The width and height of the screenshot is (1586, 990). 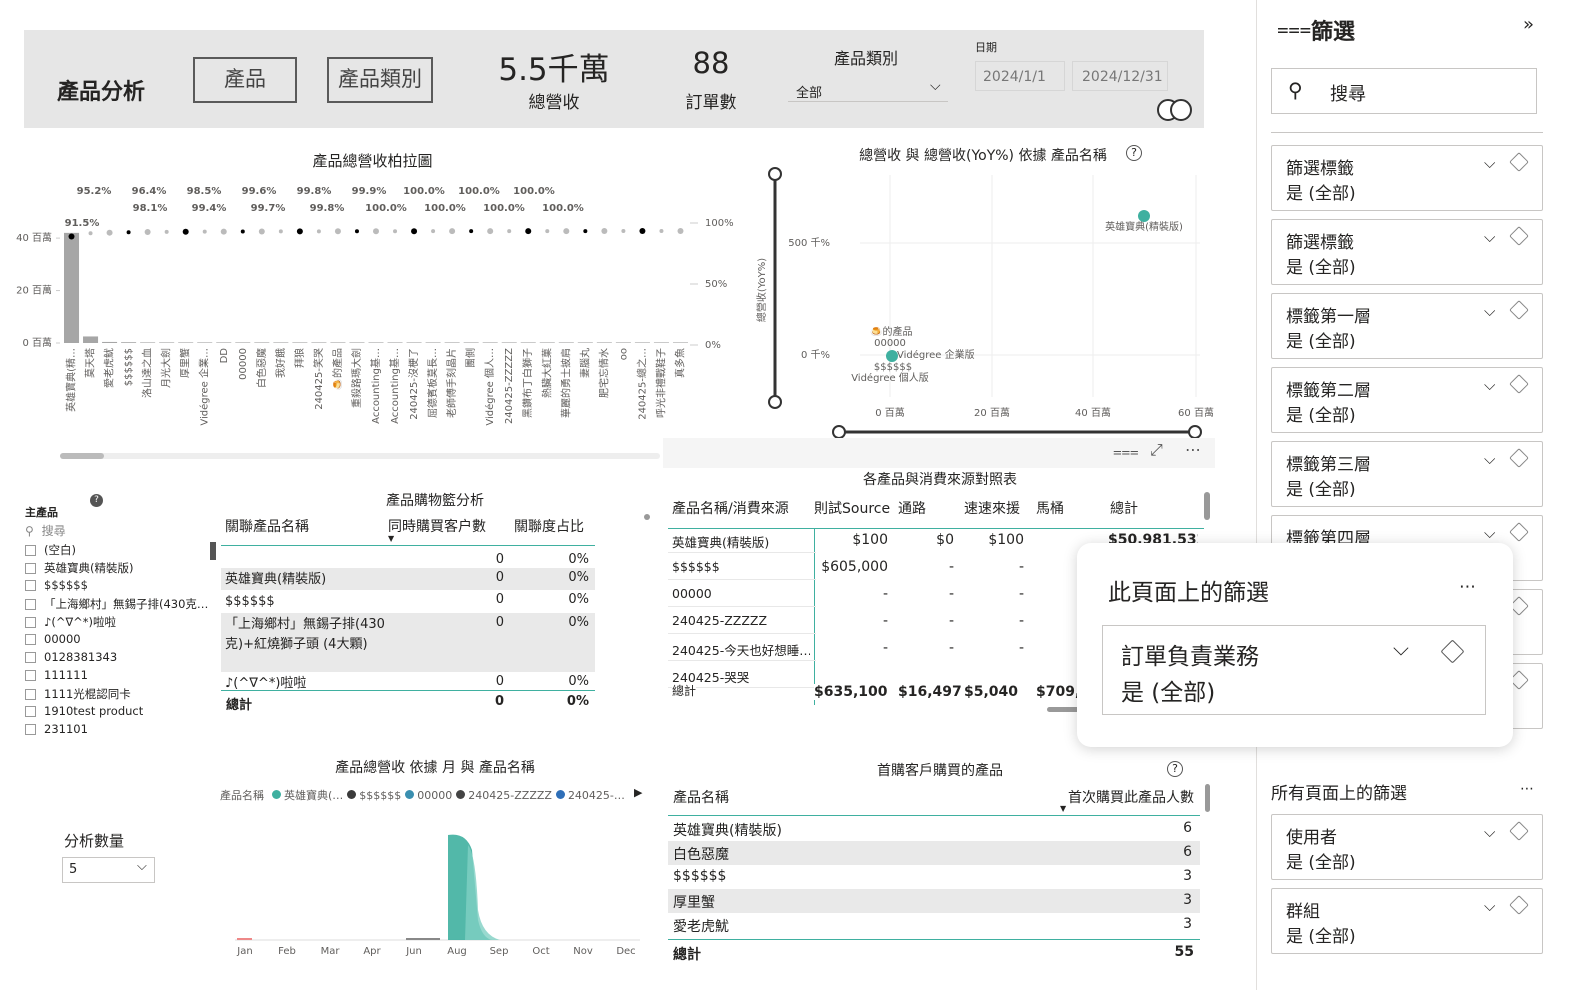 I want to click on pareto-scrollbar-thumb, so click(x=82, y=456).